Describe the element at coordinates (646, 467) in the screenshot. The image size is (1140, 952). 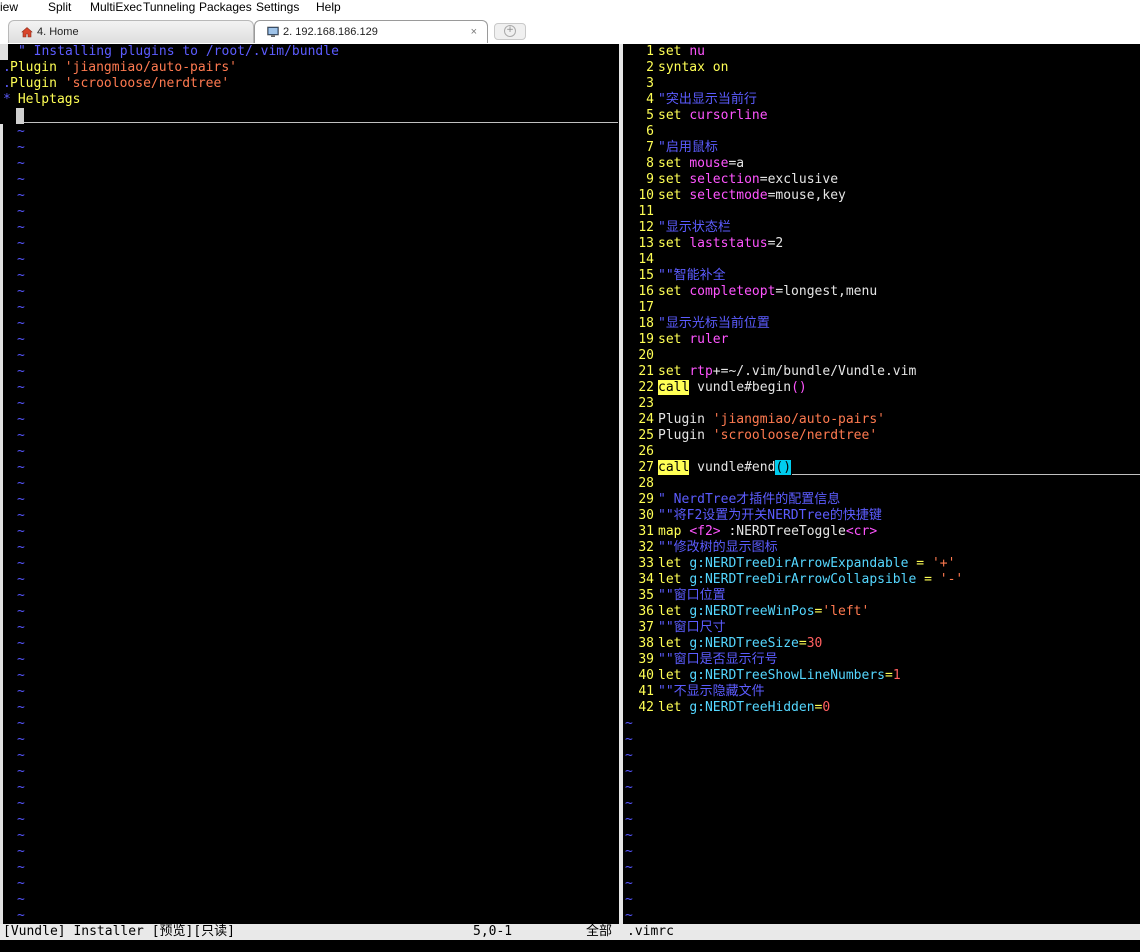
I see `line-number: 27` at that location.